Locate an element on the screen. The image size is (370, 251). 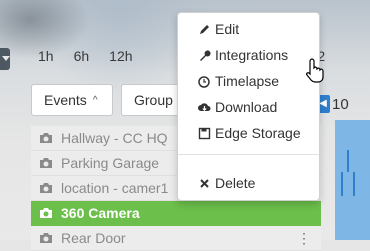
menu-item-label: Download is located at coordinates (246, 107).